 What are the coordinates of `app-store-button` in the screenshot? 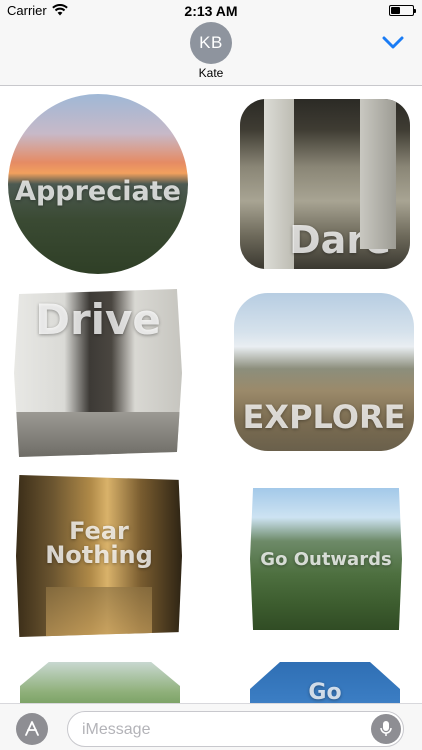 It's located at (32, 729).